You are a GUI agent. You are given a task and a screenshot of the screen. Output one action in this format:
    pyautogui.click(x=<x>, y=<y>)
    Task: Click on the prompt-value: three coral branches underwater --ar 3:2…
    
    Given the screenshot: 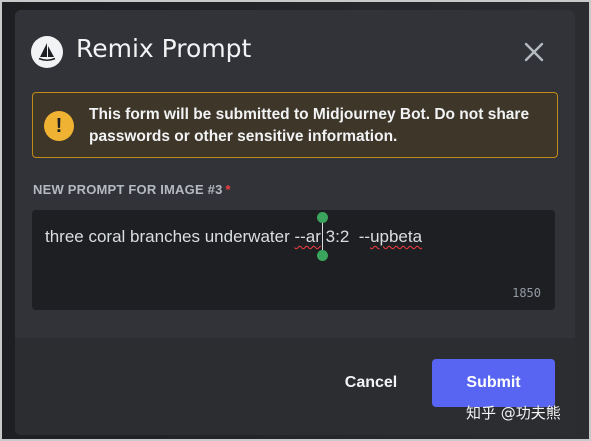 What is the action you would take?
    pyautogui.click(x=233, y=237)
    